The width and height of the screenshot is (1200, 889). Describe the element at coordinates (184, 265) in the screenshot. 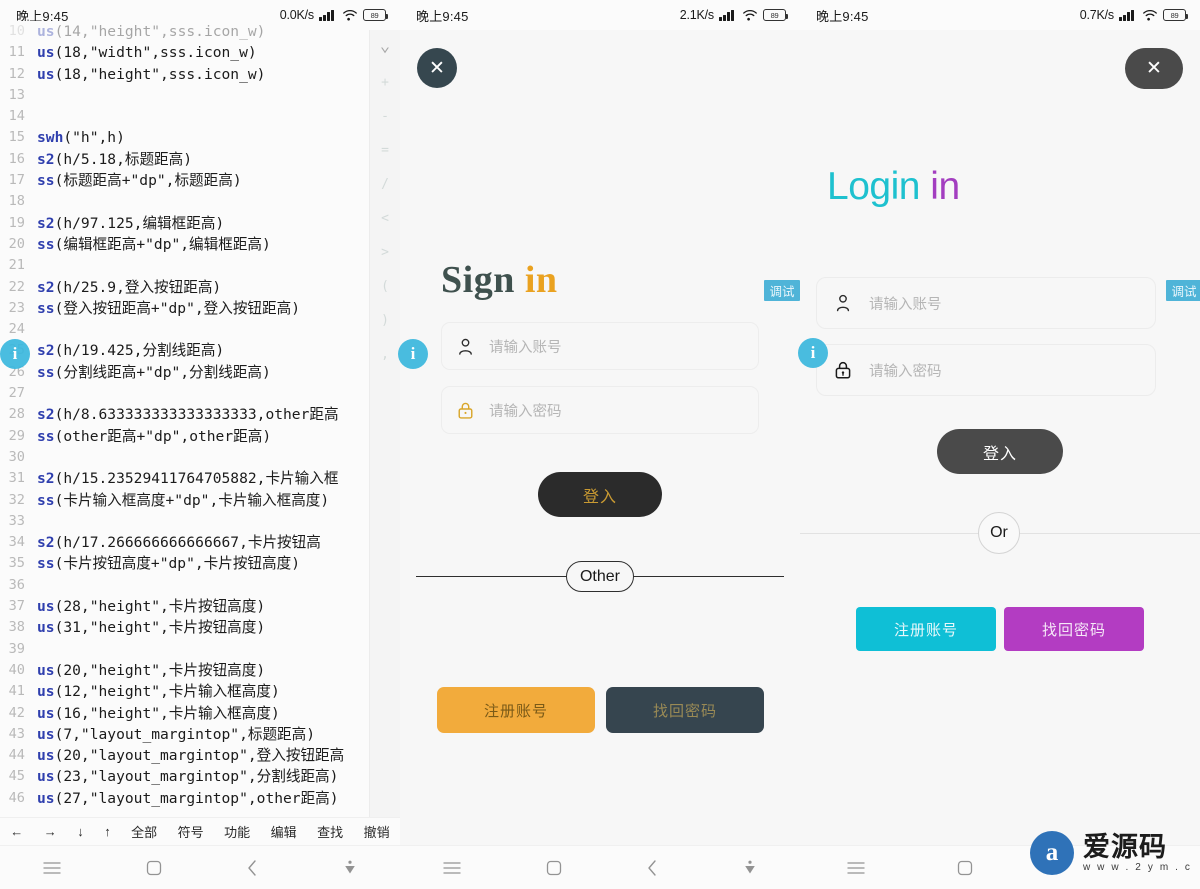

I see `code-line: 21` at that location.